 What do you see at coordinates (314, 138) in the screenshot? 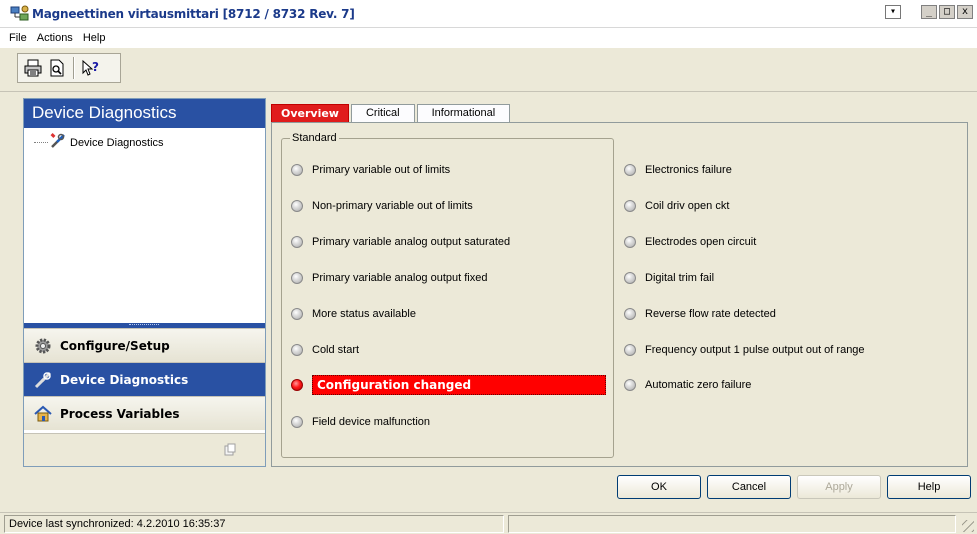
I see `groupbox-legend: Standard` at bounding box center [314, 138].